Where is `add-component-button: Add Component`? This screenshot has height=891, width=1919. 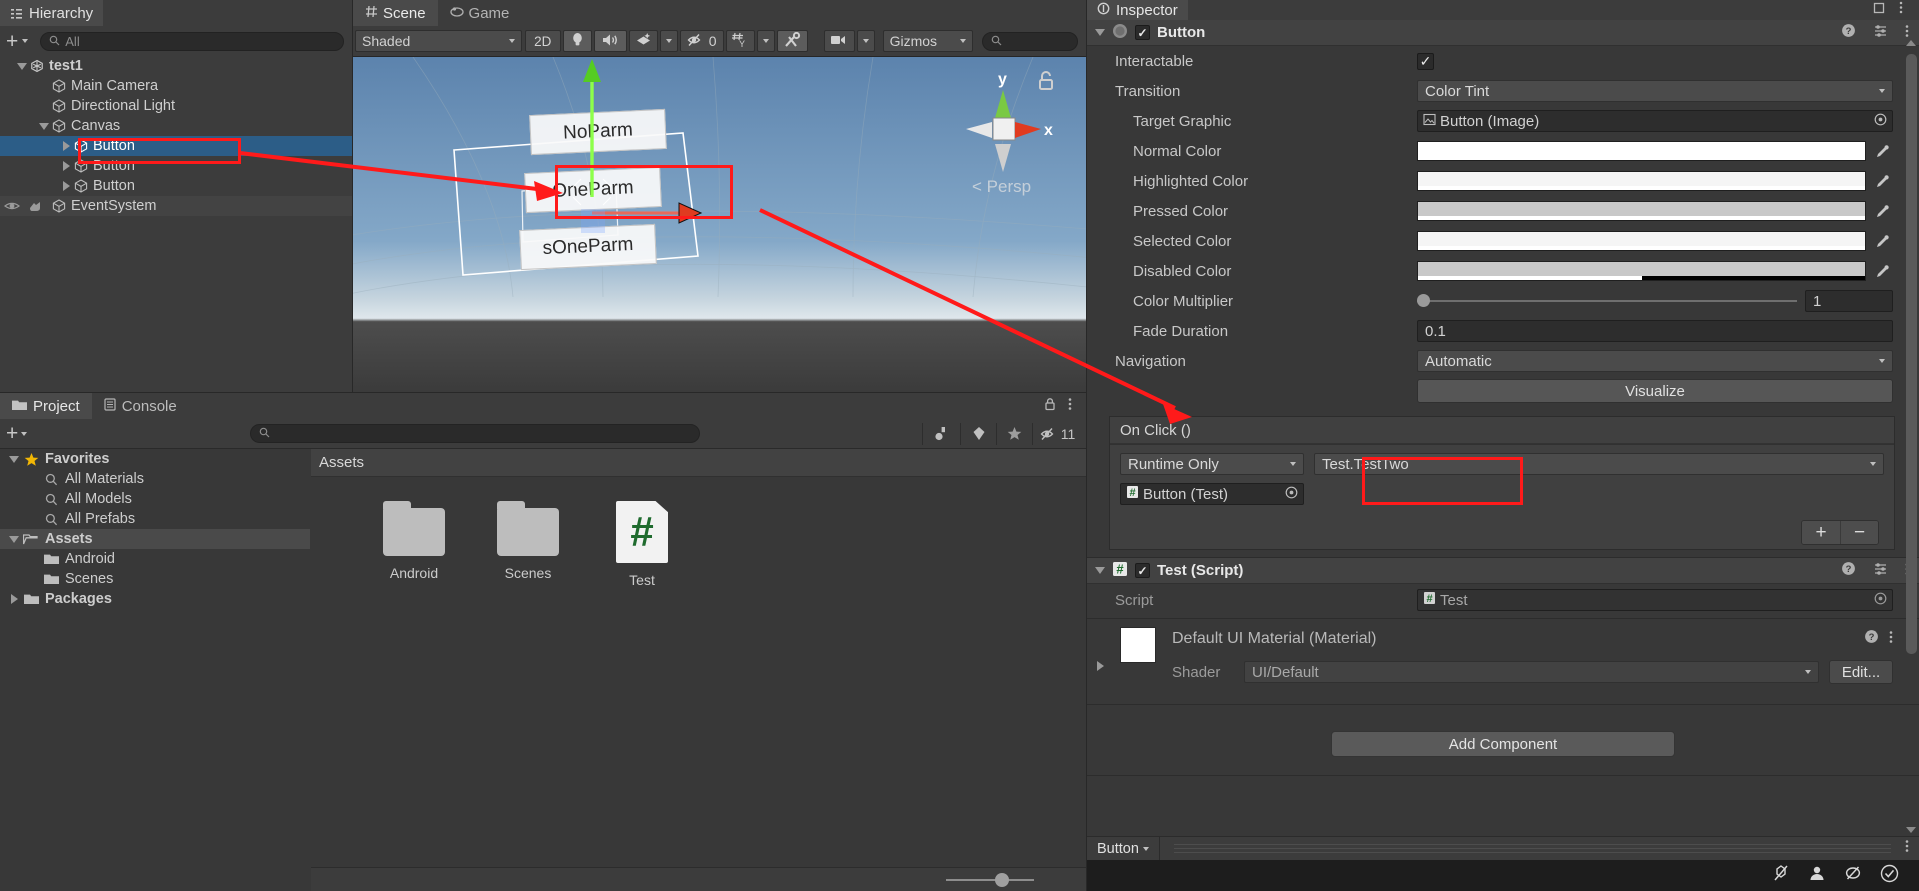
add-component-button: Add Component is located at coordinates (1503, 744).